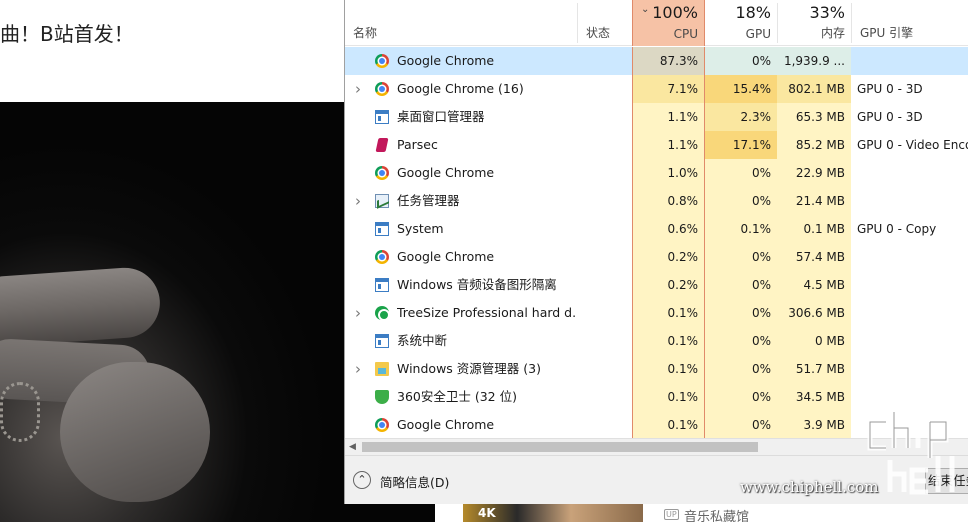 The height and width of the screenshot is (522, 968). I want to click on memory-cell: 85.2 MB, so click(814, 145).